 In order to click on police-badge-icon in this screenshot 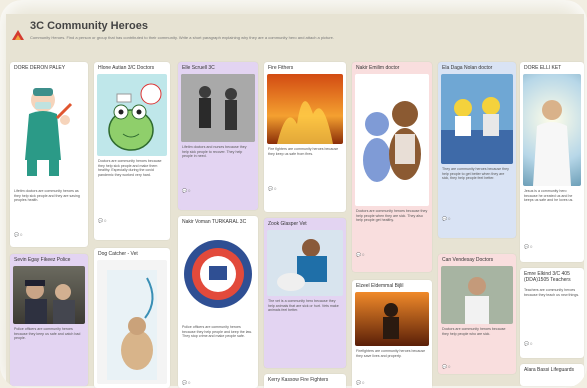, I will do `click(218, 274)`.